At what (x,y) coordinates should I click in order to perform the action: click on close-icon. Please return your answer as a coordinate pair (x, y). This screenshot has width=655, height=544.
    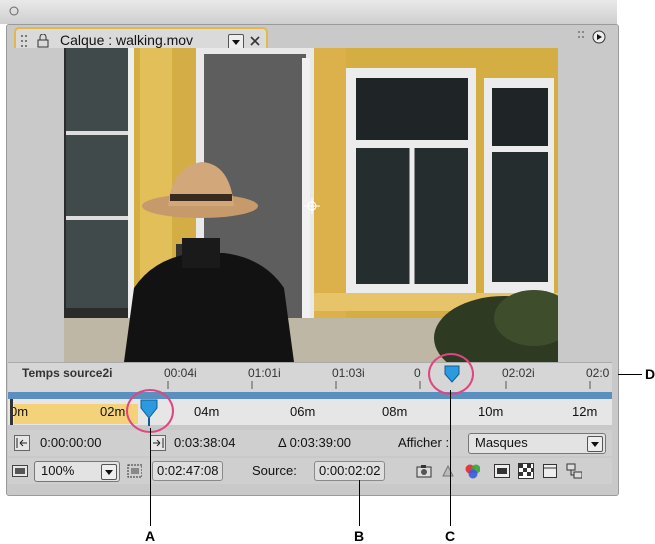
    Looking at the image, I should click on (255, 41).